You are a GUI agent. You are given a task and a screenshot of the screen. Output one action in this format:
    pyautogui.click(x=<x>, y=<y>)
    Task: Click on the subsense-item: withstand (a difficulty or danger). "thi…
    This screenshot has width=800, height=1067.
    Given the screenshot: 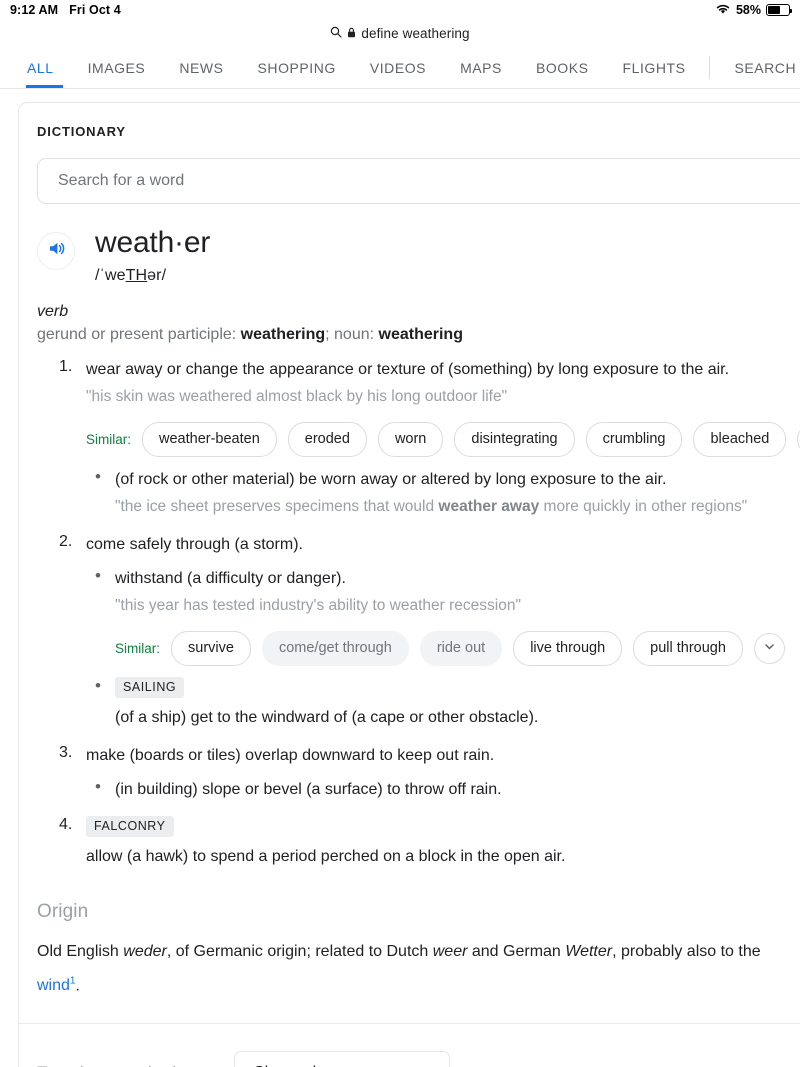 What is the action you would take?
    pyautogui.click(x=443, y=616)
    